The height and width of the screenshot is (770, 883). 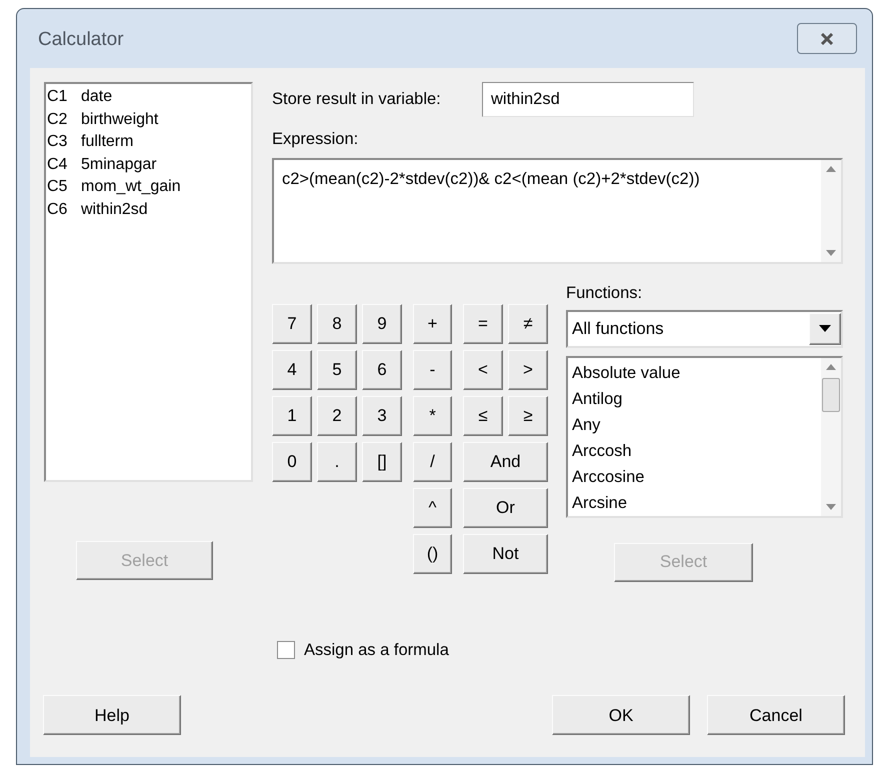 I want to click on function-list: Absolute value Antilog Any Arccosh Arccosine Arcsine, so click(x=704, y=437).